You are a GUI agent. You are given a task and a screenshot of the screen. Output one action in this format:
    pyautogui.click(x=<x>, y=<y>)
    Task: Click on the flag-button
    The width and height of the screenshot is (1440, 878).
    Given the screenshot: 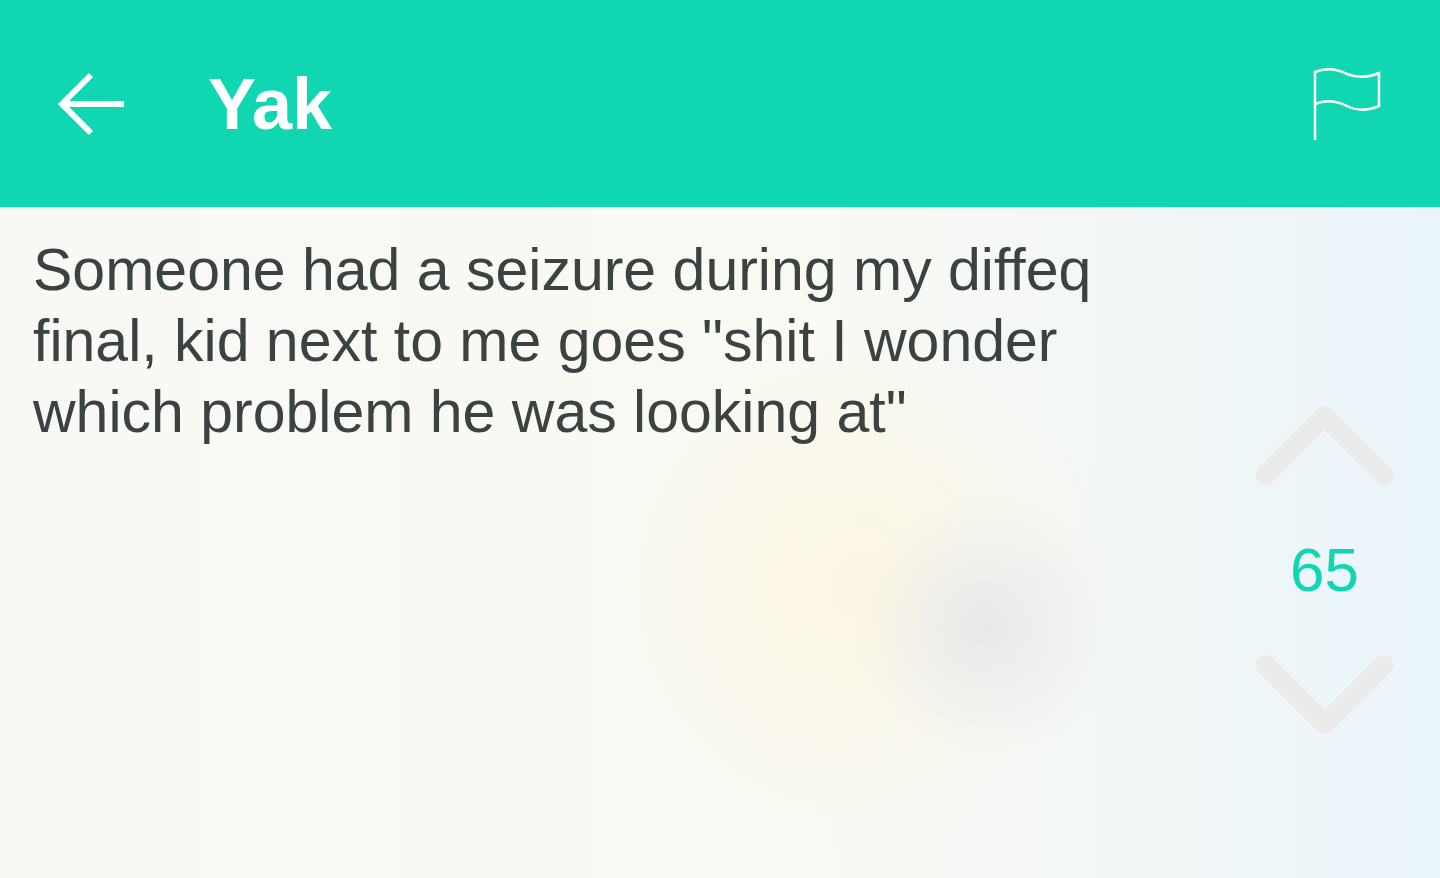 What is the action you would take?
    pyautogui.click(x=1347, y=103)
    